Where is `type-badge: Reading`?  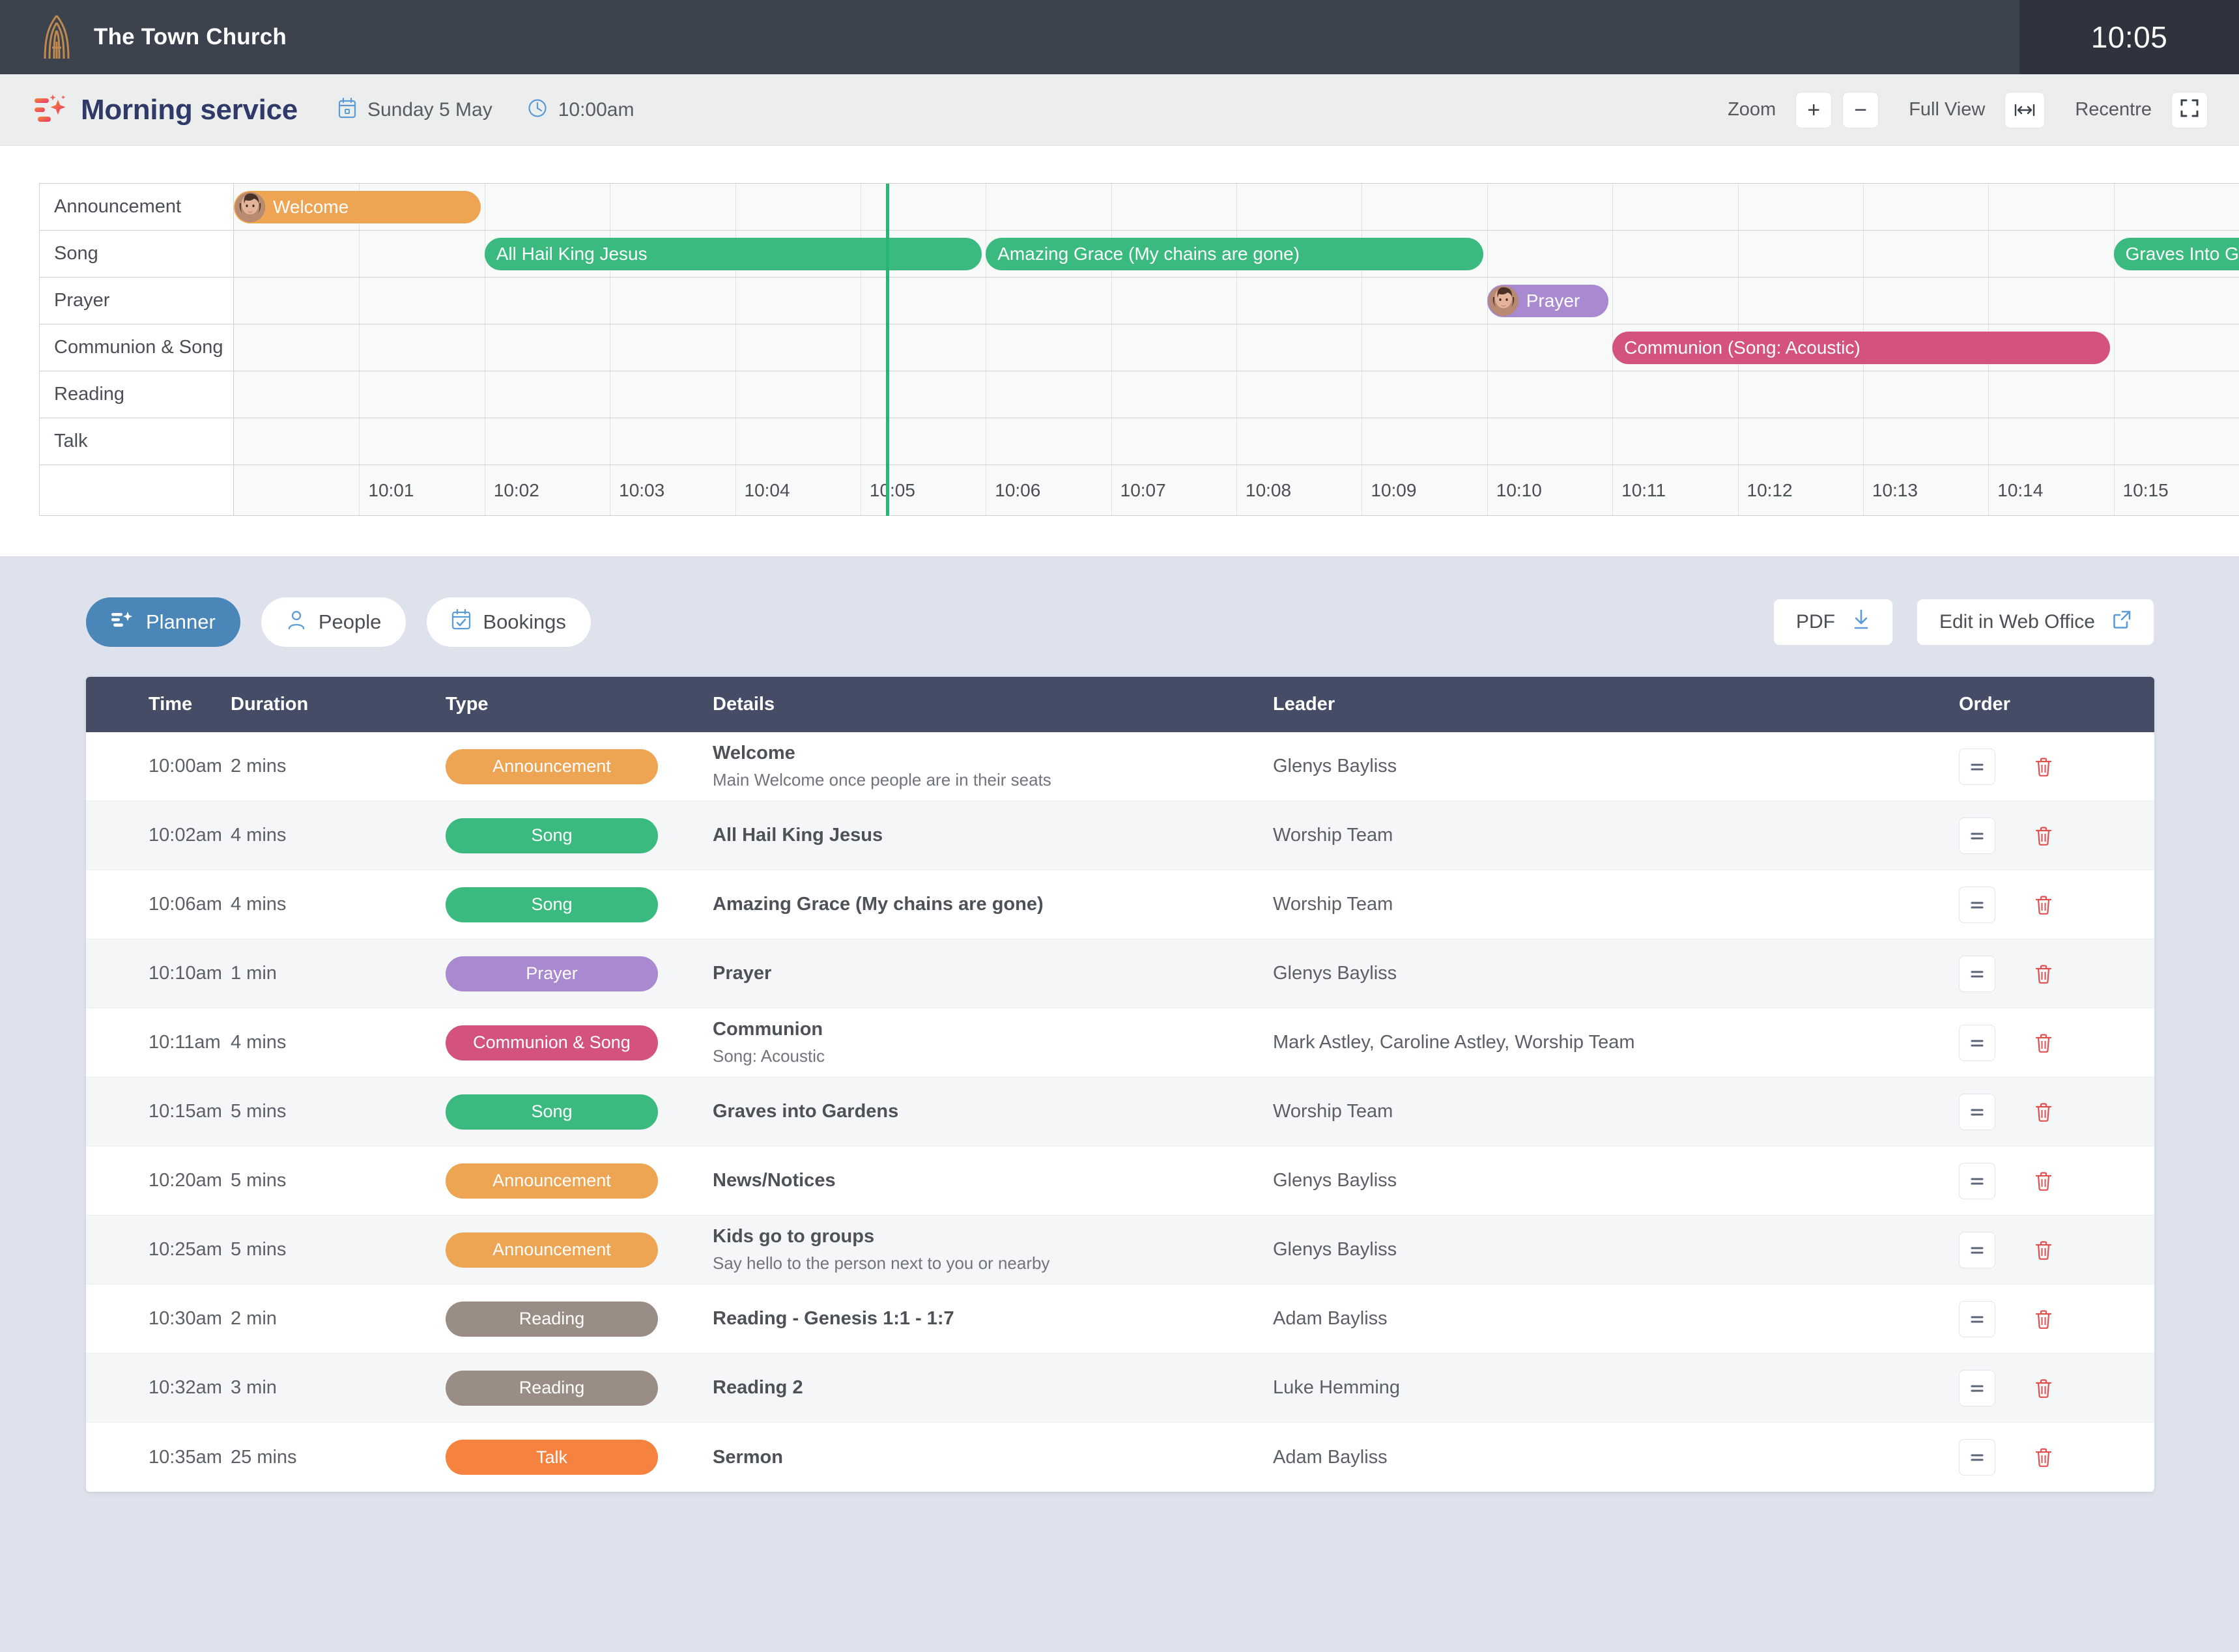
type-badge: Reading is located at coordinates (552, 1388).